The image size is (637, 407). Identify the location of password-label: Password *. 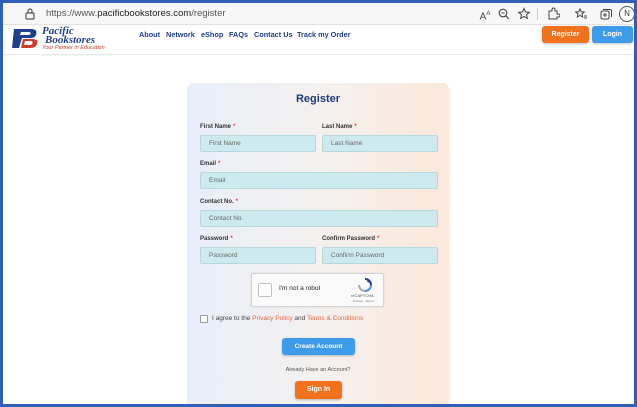
(216, 239).